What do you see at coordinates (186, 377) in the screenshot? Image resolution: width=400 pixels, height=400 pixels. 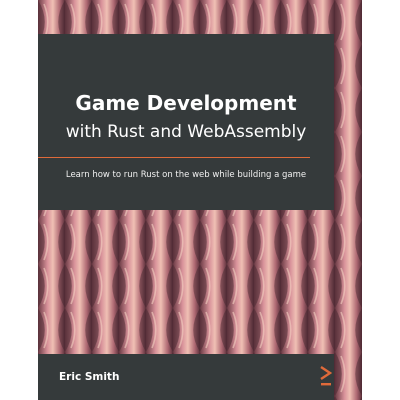 I see `author-footer: Eric Smith` at bounding box center [186, 377].